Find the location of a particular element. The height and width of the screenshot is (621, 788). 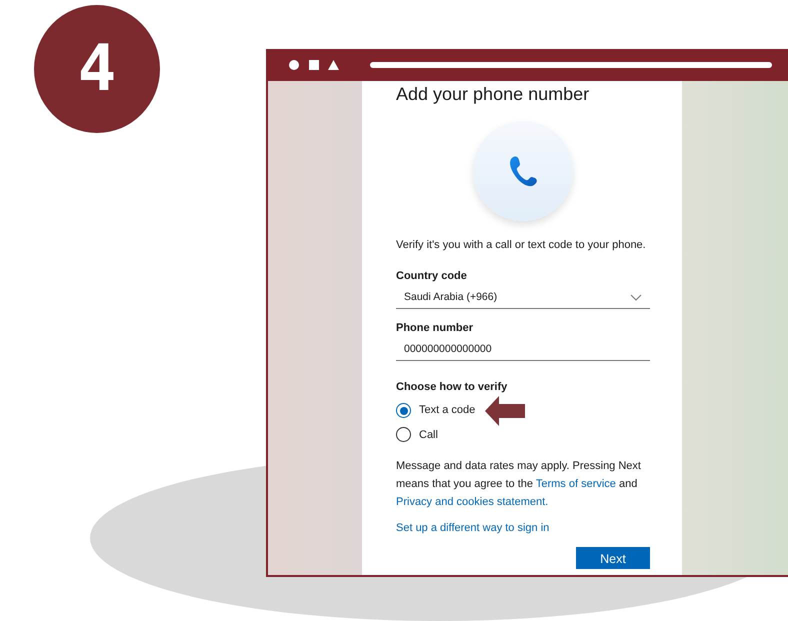

page-title: Add your phone number is located at coordinates (493, 94).